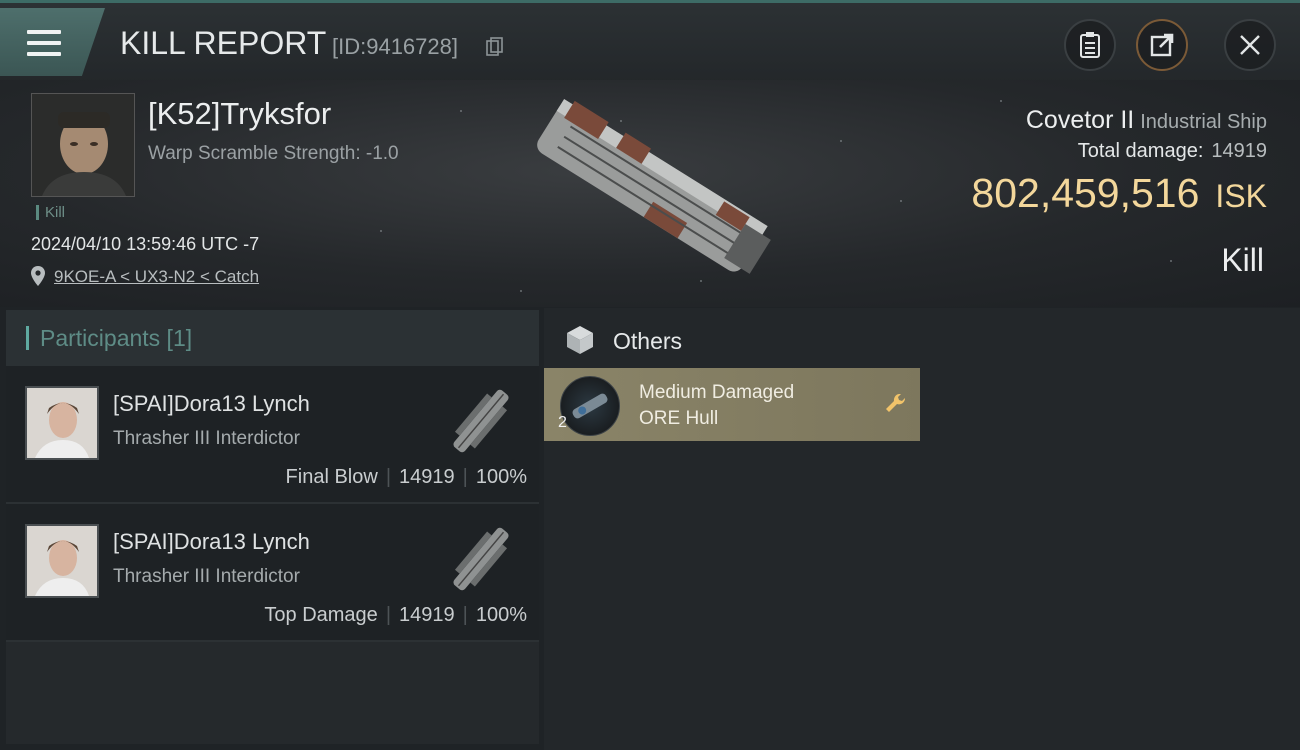 This screenshot has height=750, width=1300. What do you see at coordinates (50, 212) in the screenshot?
I see `kill-tag: Kill` at bounding box center [50, 212].